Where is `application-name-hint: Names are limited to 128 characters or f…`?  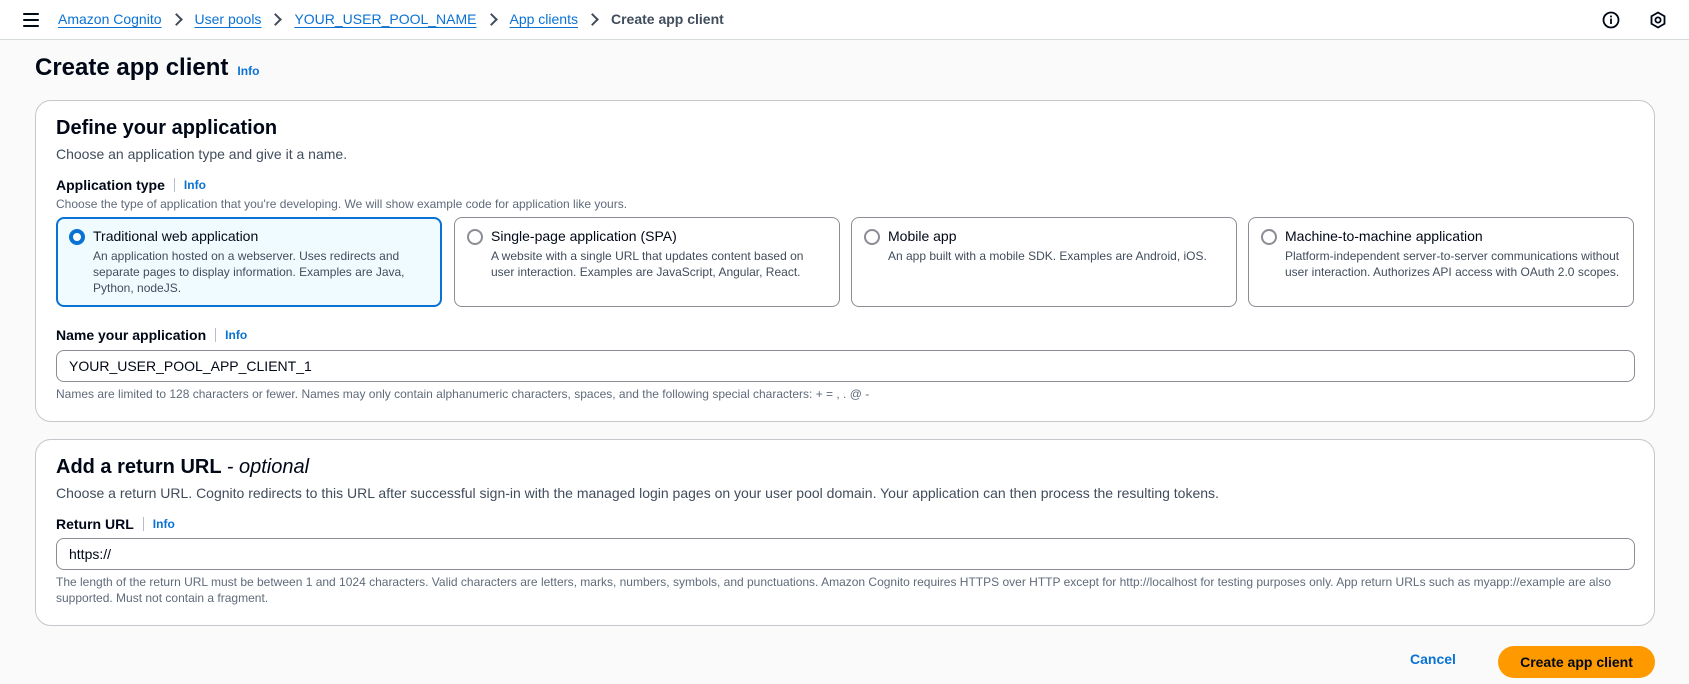 application-name-hint: Names are limited to 128 characters or f… is located at coordinates (463, 394).